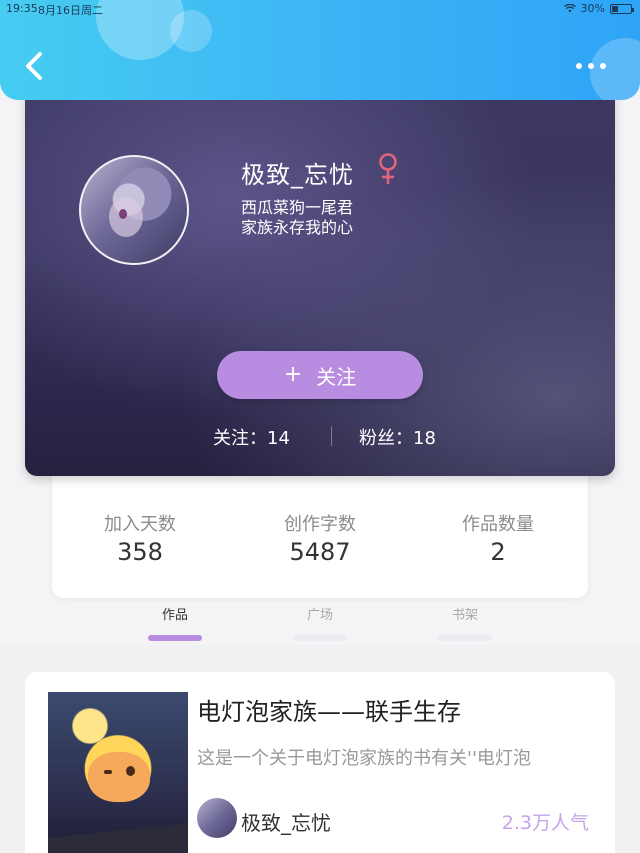 This screenshot has height=853, width=640. Describe the element at coordinates (191, 31) in the screenshot. I see `decorative-bubble` at that location.